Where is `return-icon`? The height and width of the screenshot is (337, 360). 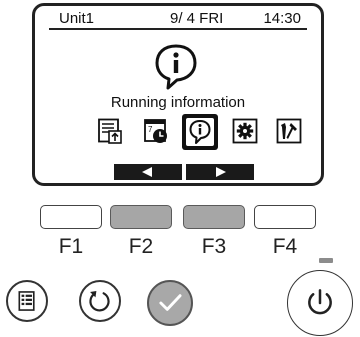
return-icon is located at coordinates (99, 301).